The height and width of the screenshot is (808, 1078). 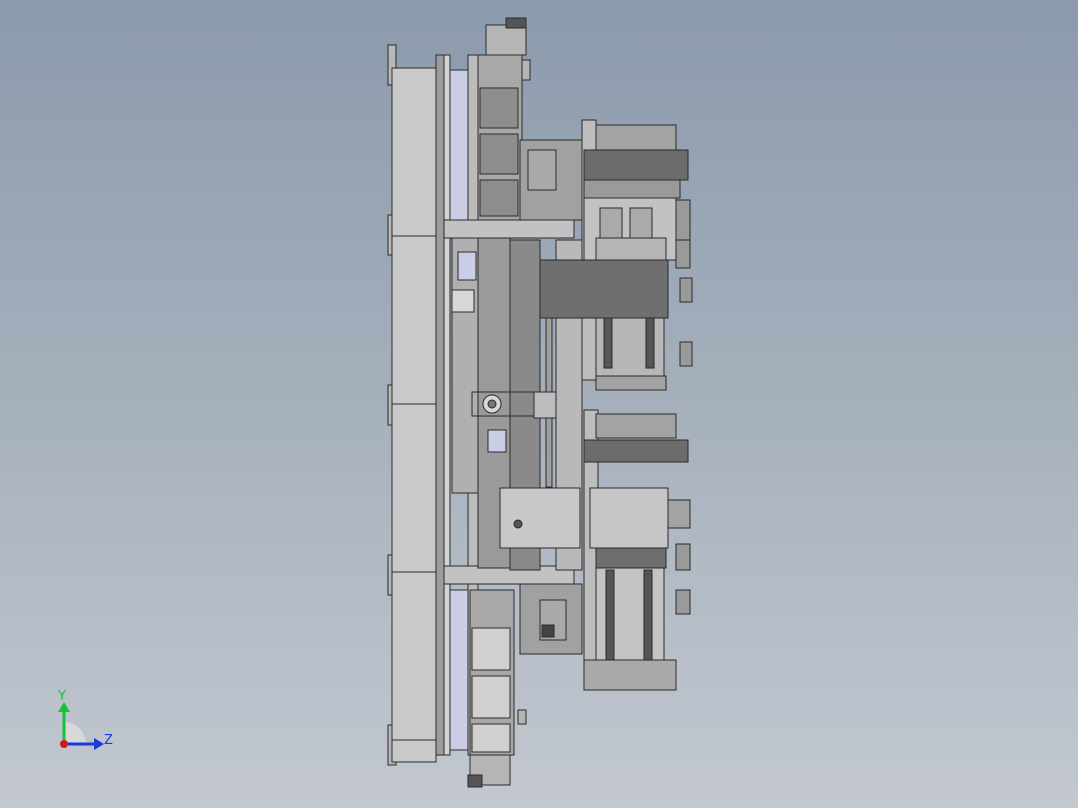 What do you see at coordinates (637, 550) in the screenshot?
I see `lower-tool-block` at bounding box center [637, 550].